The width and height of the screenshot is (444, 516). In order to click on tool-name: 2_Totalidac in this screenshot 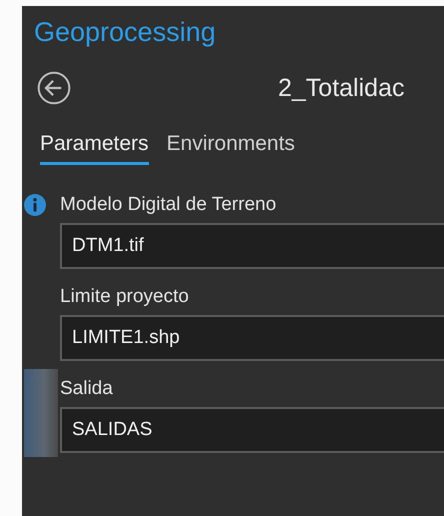, I will do `click(341, 88)`.